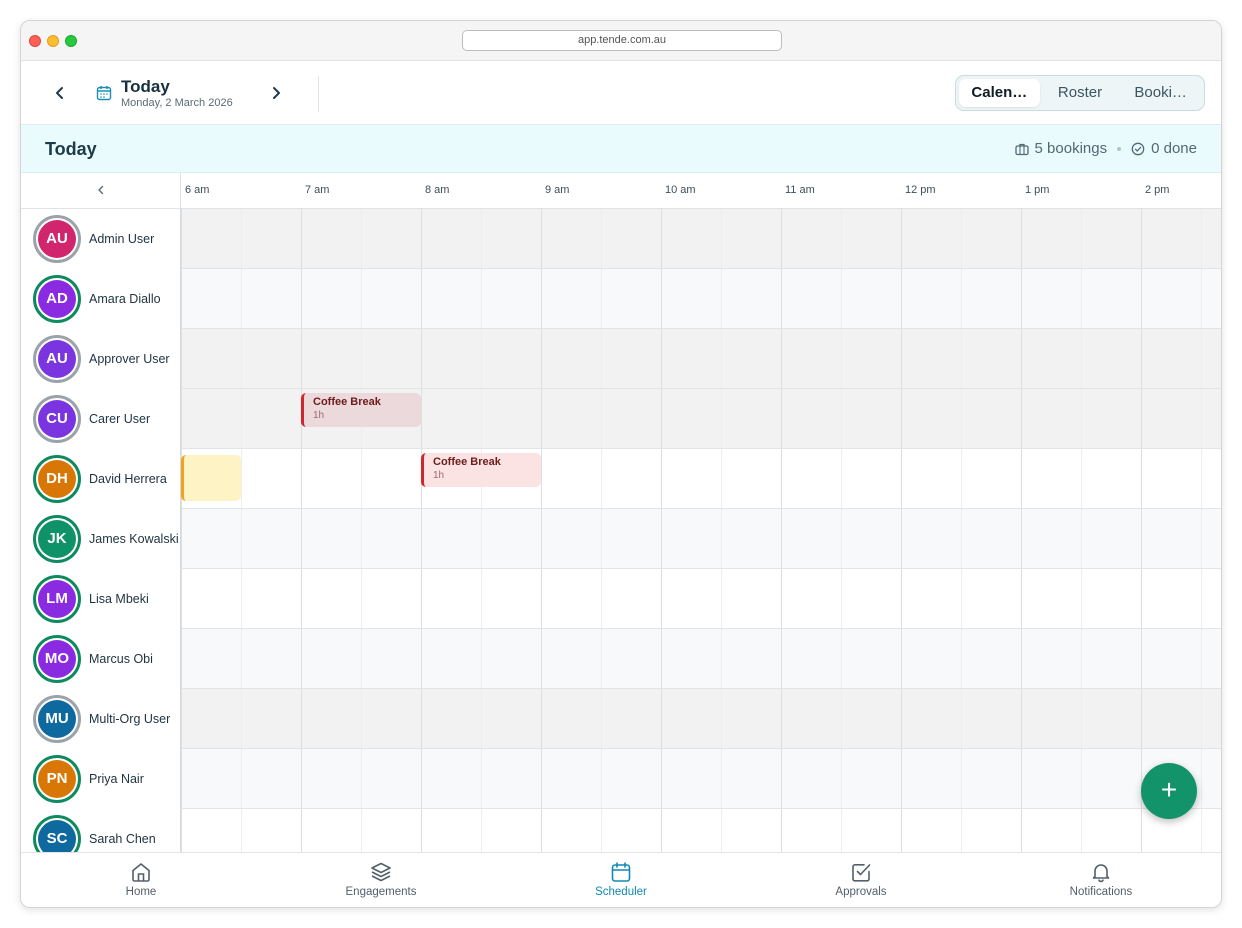  Describe the element at coordinates (276, 93) in the screenshot. I see `next-day-button` at that location.